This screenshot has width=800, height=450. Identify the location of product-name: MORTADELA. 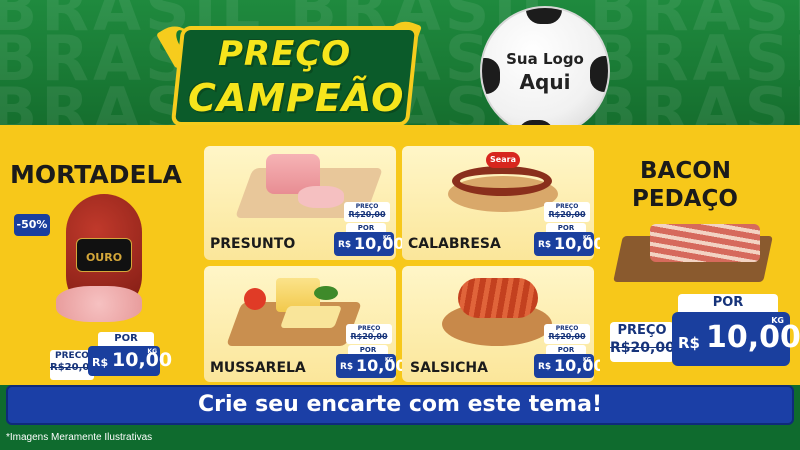
(96, 174).